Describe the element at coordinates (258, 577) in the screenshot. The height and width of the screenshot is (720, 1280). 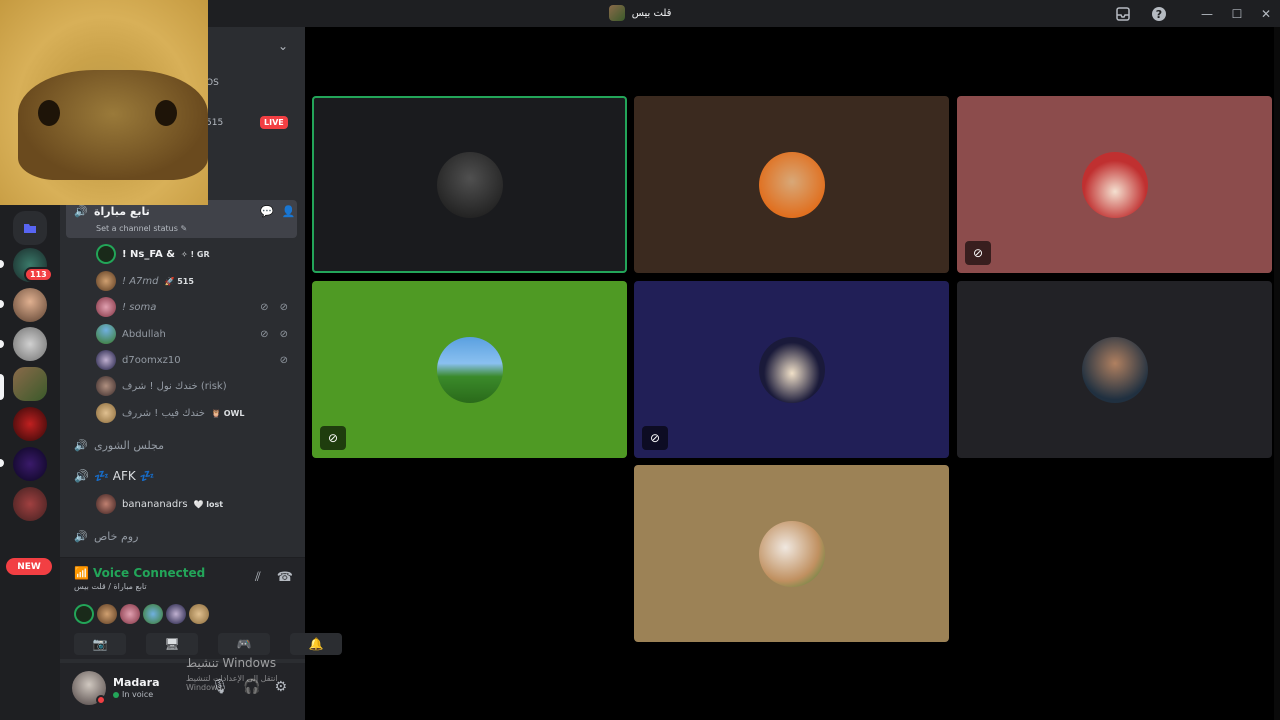
I see `noise-suppression-icon: ⫽` at that location.